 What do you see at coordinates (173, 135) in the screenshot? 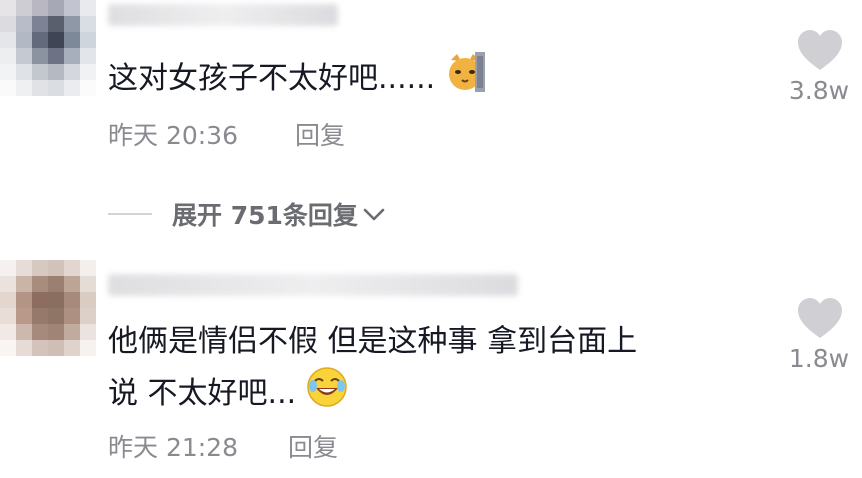
I see `comment-time: 昨天 20:36` at bounding box center [173, 135].